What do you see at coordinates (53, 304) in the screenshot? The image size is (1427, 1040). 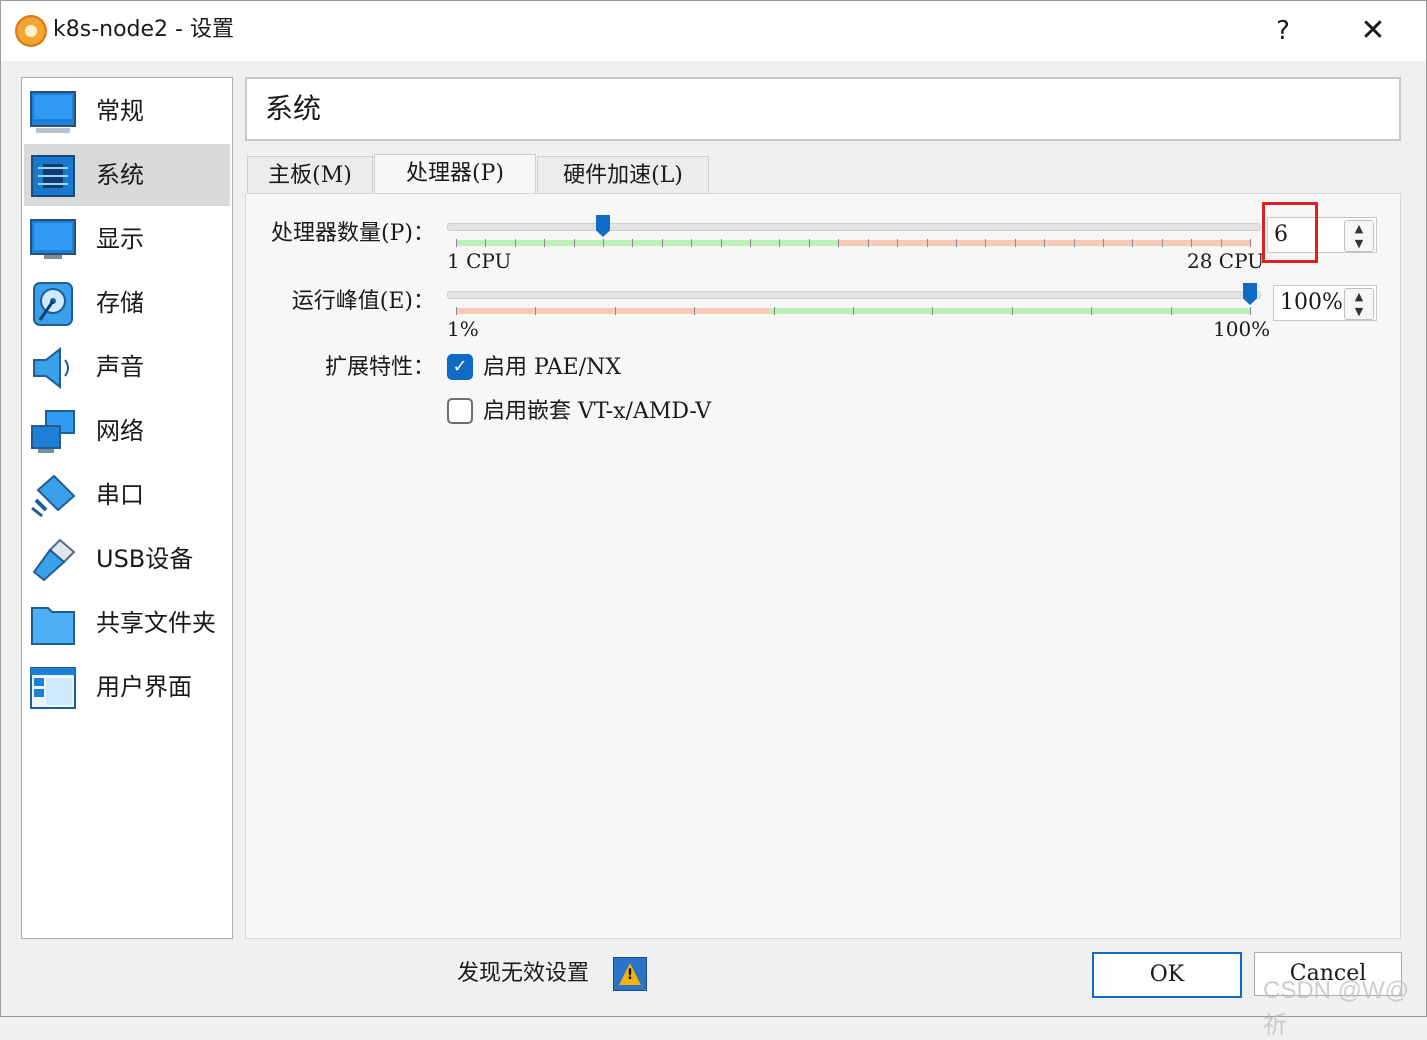 I see `disk-icon` at bounding box center [53, 304].